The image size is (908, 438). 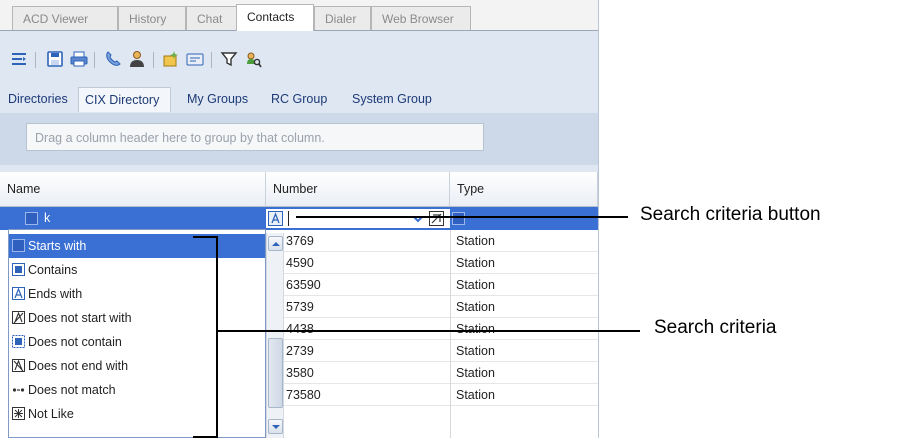 I want to click on print-icon, so click(x=79, y=59).